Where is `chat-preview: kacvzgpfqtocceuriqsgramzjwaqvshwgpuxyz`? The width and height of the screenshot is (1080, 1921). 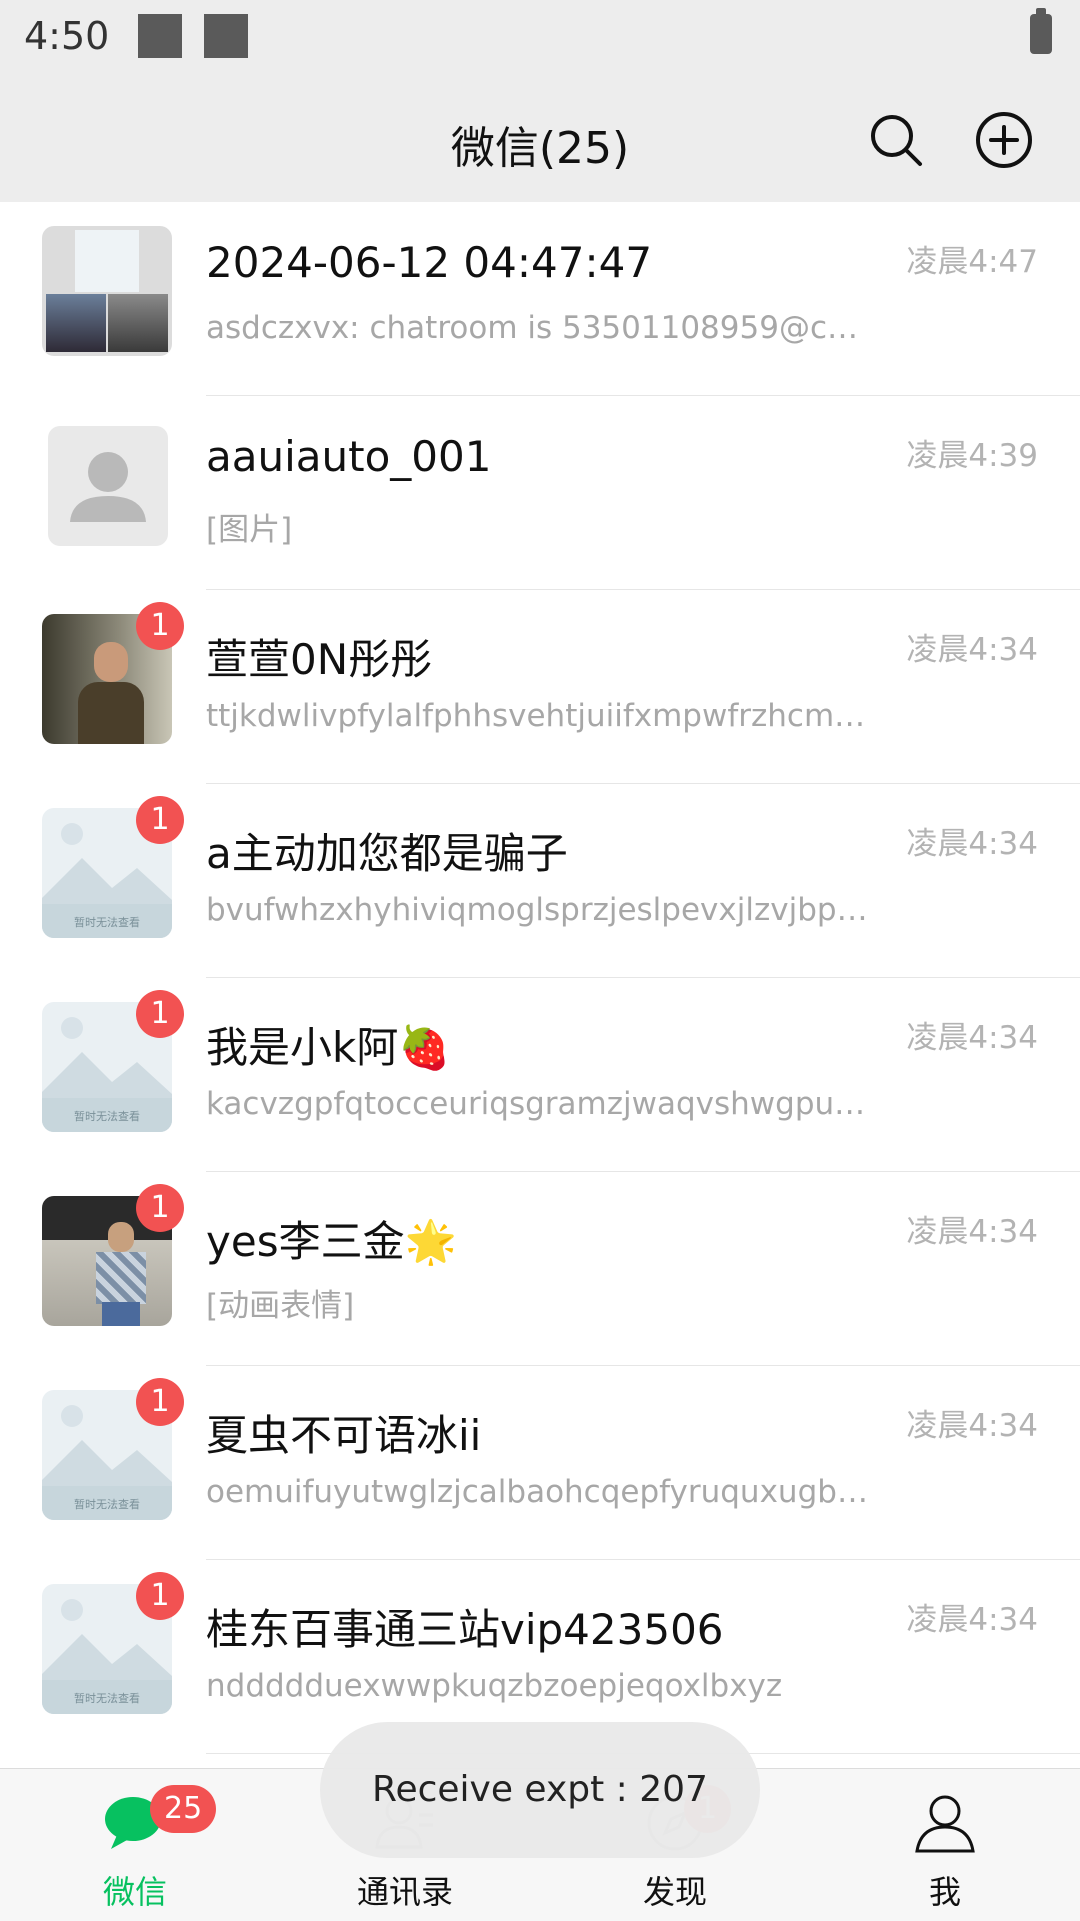 chat-preview: kacvzgpfqtocceuriqsgramzjwaqvshwgpuxyz is located at coordinates (541, 1104).